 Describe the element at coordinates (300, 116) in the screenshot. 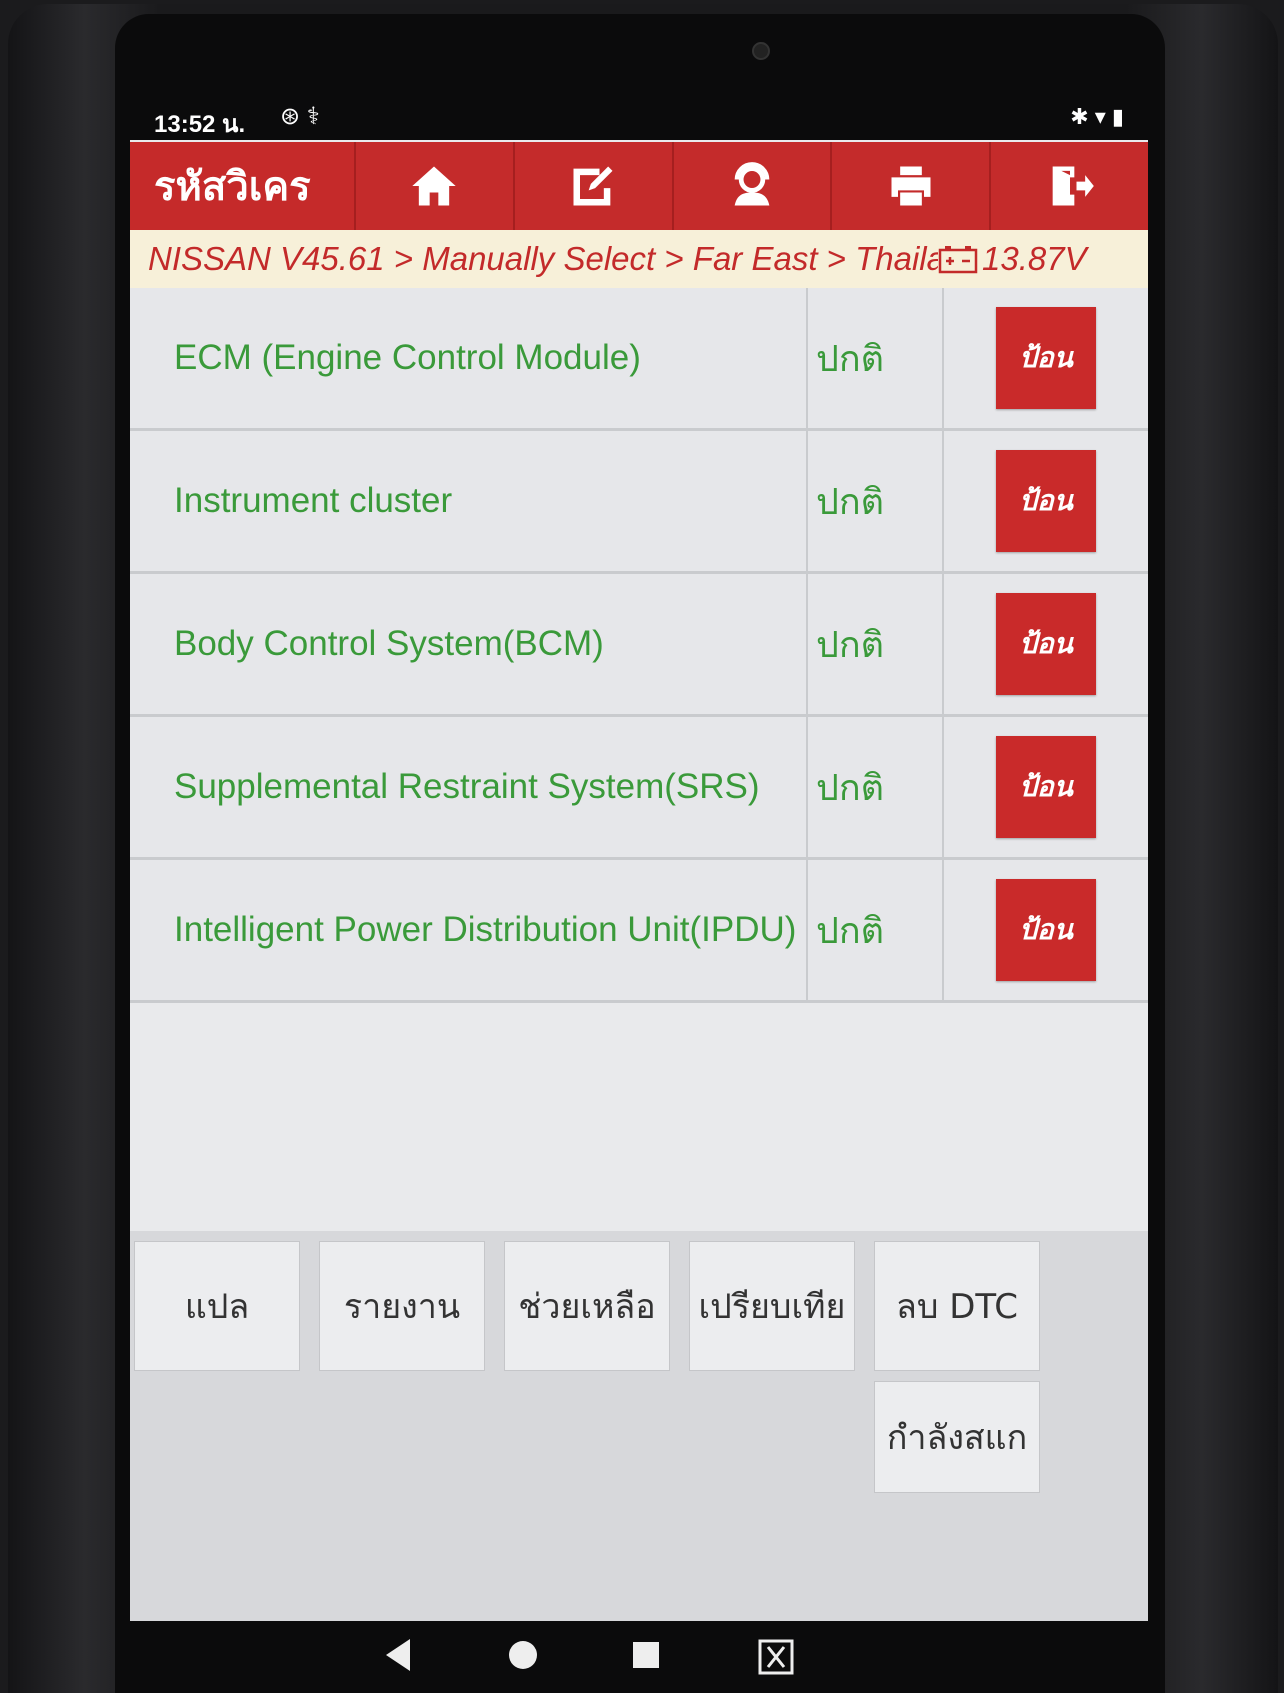

I see `status-notification-icons: ⊛ ⚕` at that location.